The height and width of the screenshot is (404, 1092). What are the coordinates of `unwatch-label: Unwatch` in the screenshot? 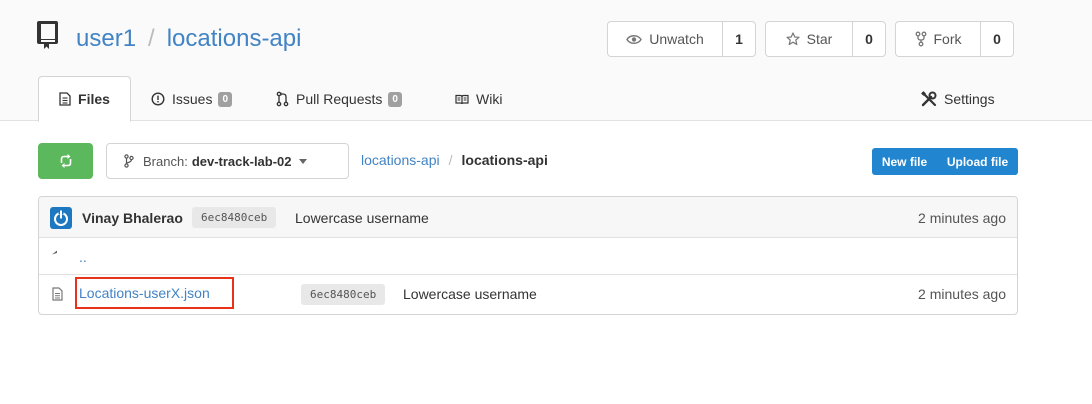 It's located at (676, 39).